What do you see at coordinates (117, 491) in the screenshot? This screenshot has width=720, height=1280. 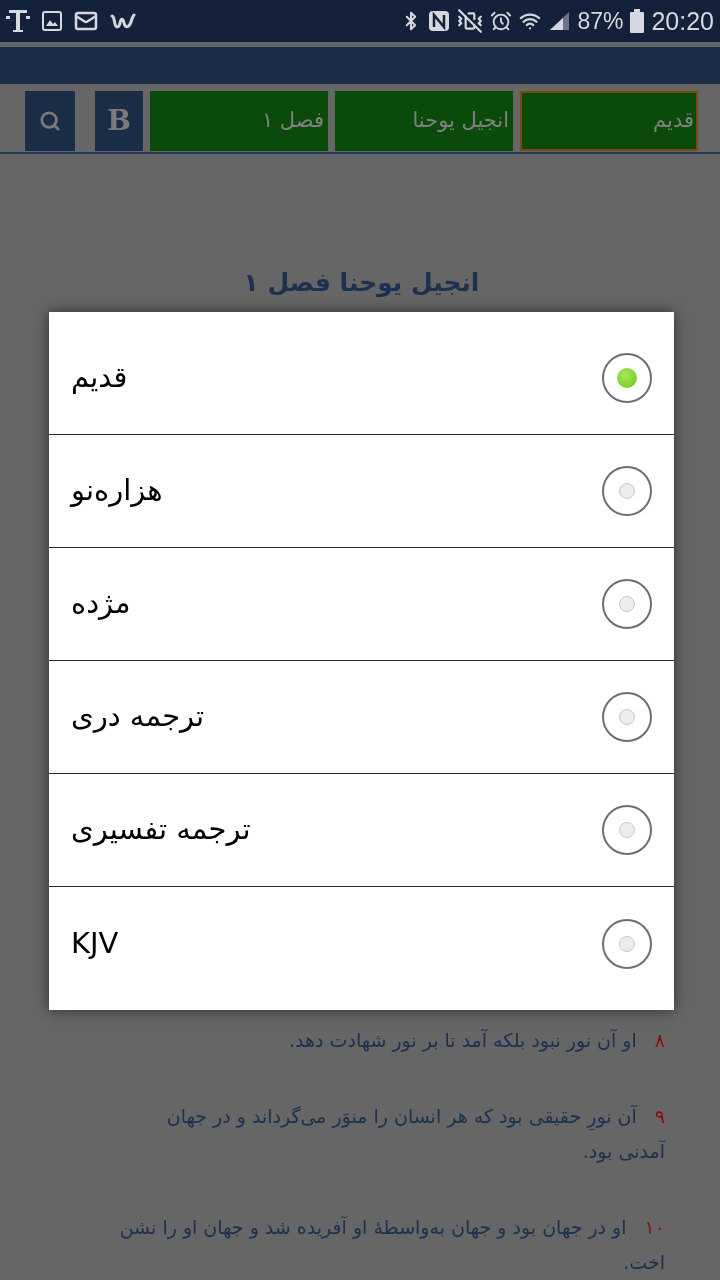 I see `option-label: هزاره‌نو` at bounding box center [117, 491].